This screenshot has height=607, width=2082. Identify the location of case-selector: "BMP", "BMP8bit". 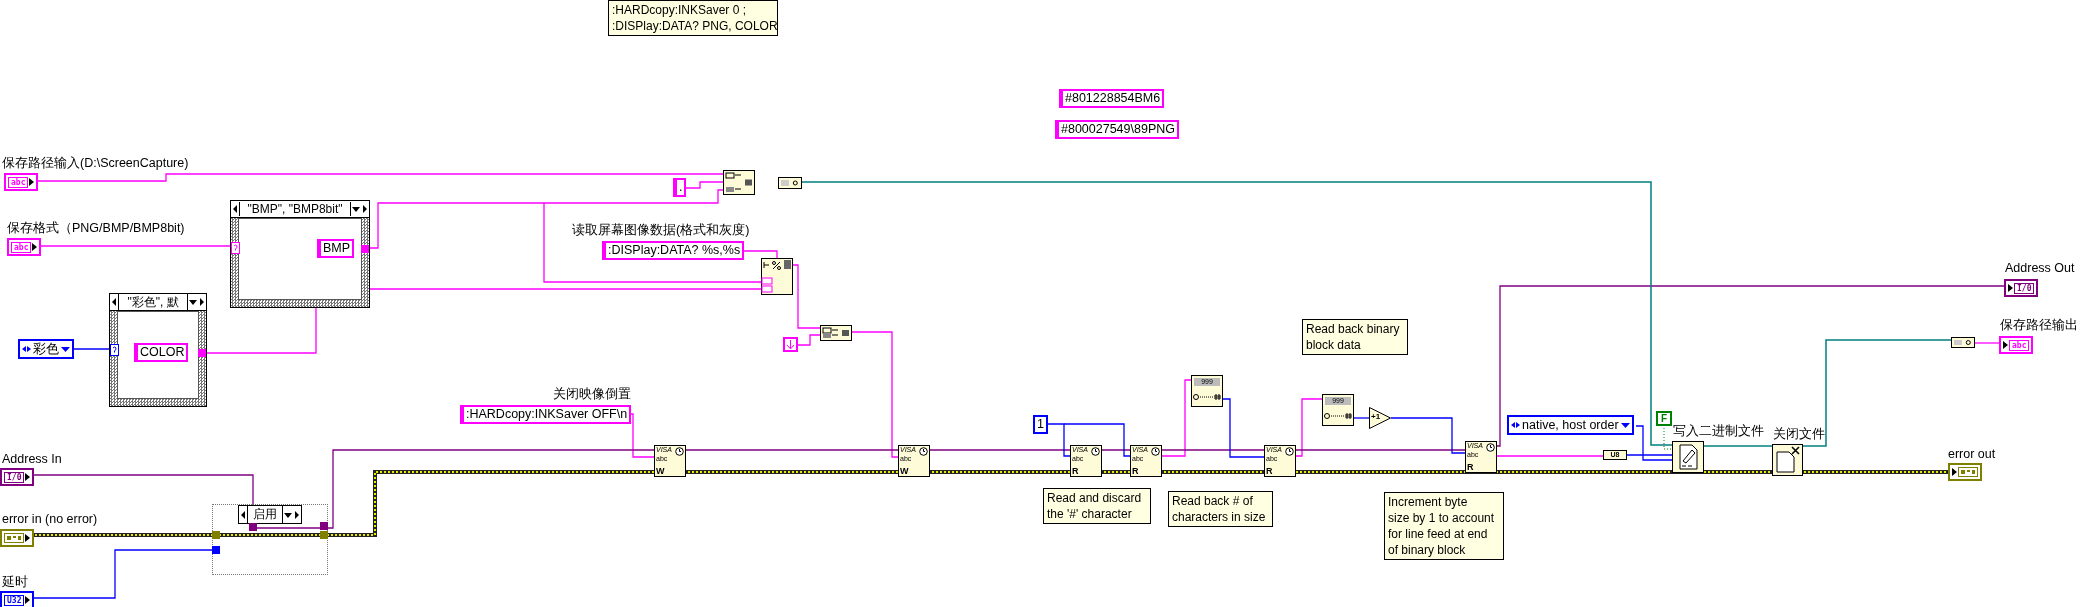
(300, 209).